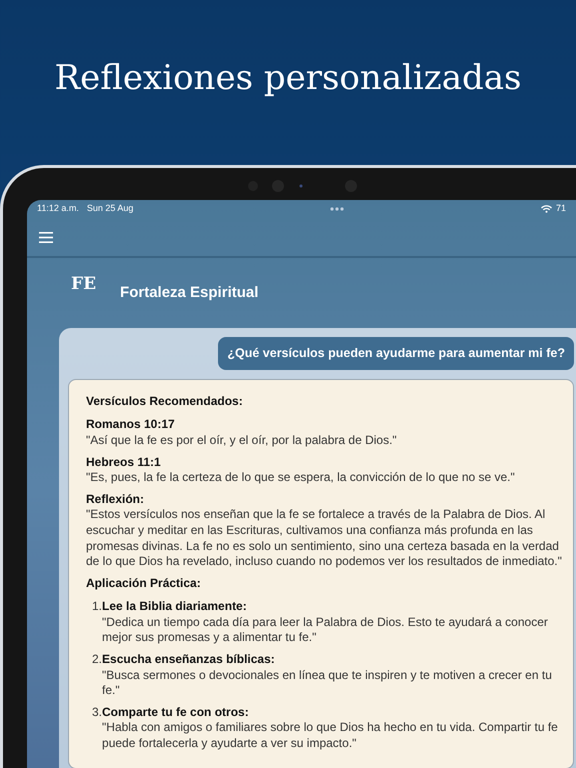 This screenshot has height=768, width=576. What do you see at coordinates (337, 209) in the screenshot?
I see `more-icon` at bounding box center [337, 209].